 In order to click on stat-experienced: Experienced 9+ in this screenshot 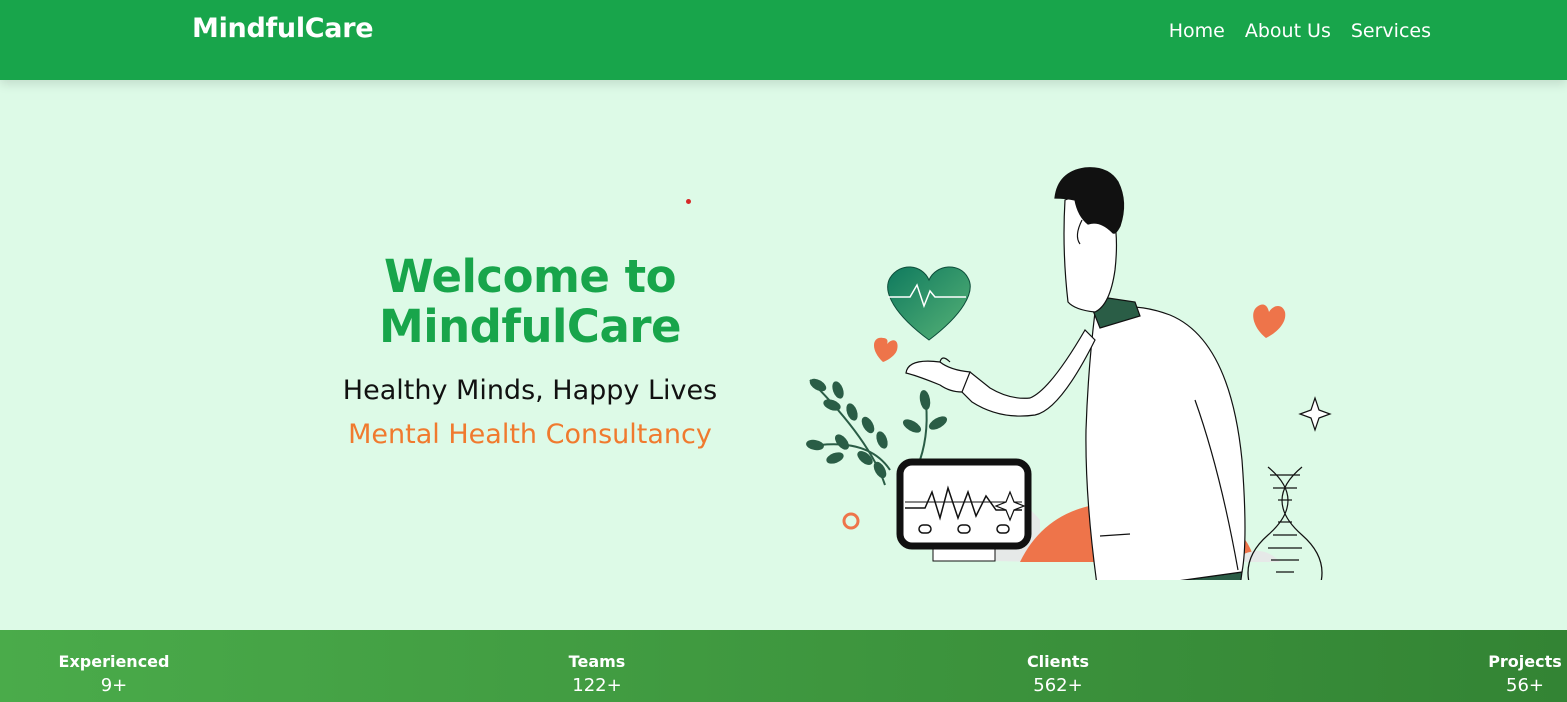, I will do `click(114, 676)`.